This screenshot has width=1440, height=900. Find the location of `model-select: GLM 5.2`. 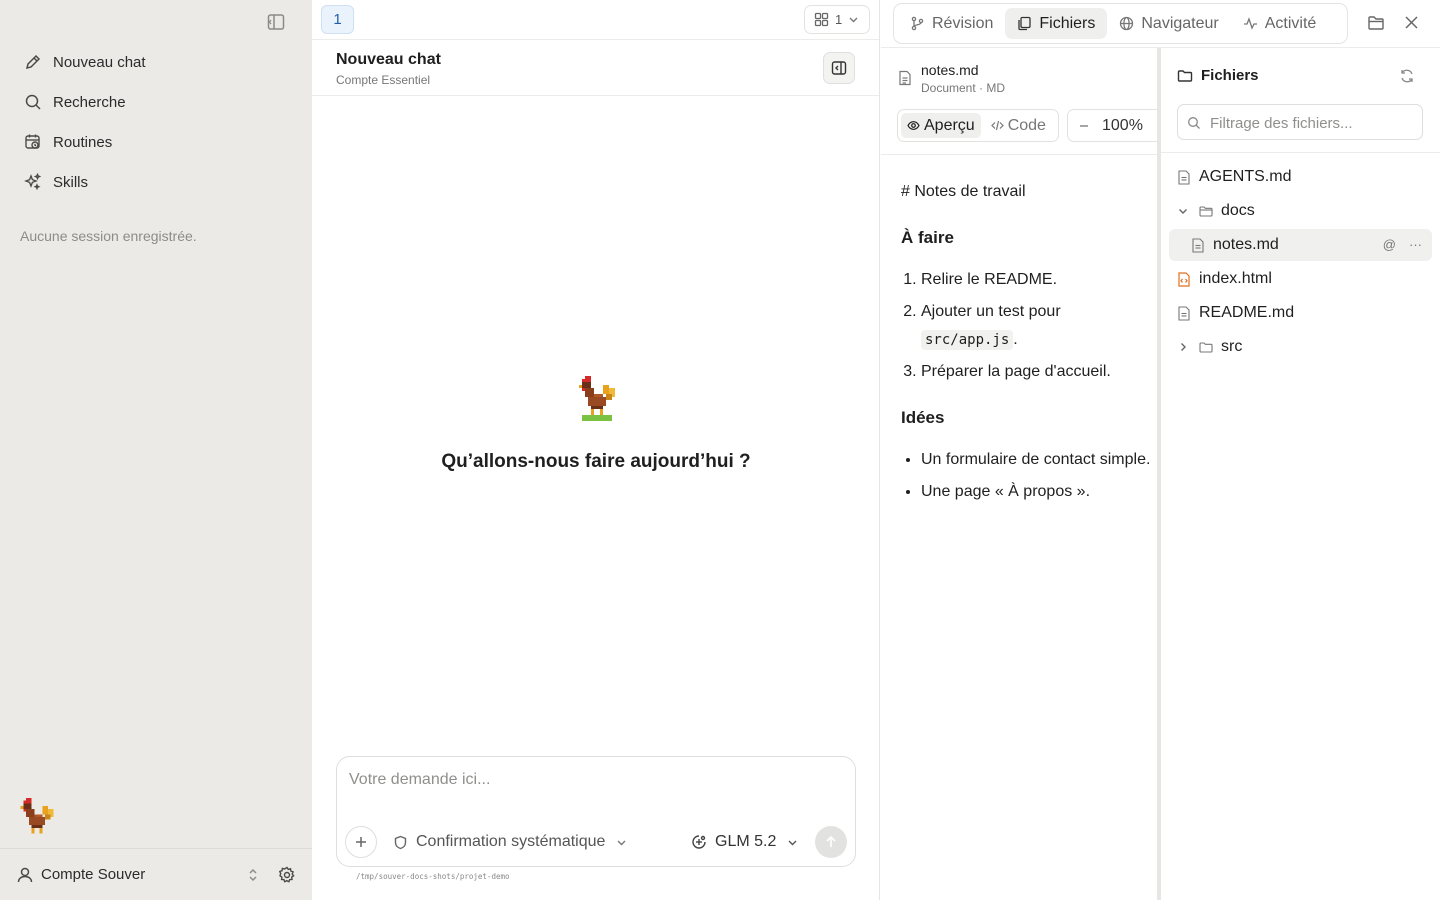

model-select: GLM 5.2 is located at coordinates (744, 842).